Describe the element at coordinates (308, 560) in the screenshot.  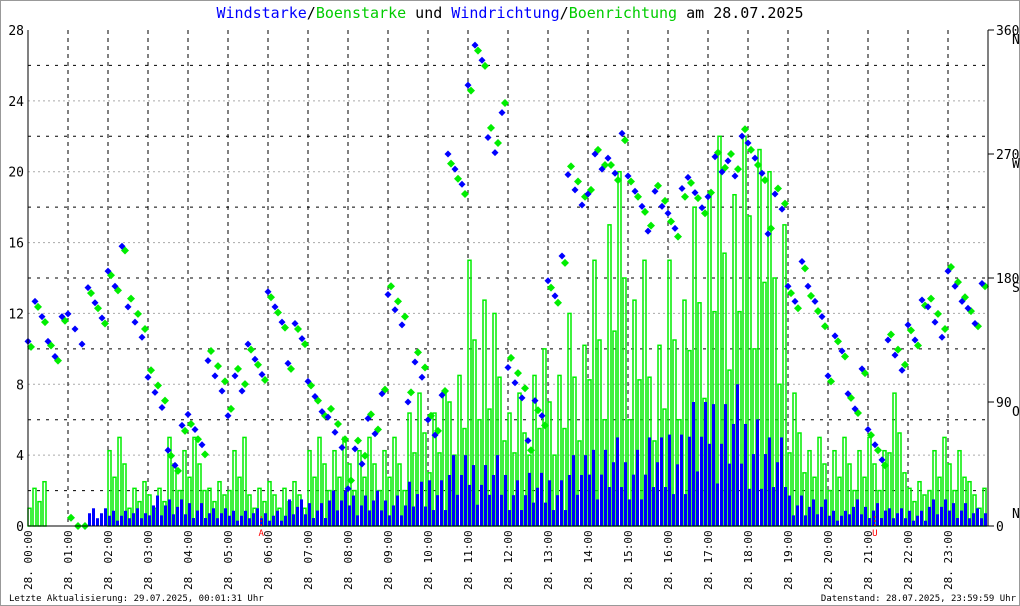
I see `x-tick-label: 28. 07:00` at that location.